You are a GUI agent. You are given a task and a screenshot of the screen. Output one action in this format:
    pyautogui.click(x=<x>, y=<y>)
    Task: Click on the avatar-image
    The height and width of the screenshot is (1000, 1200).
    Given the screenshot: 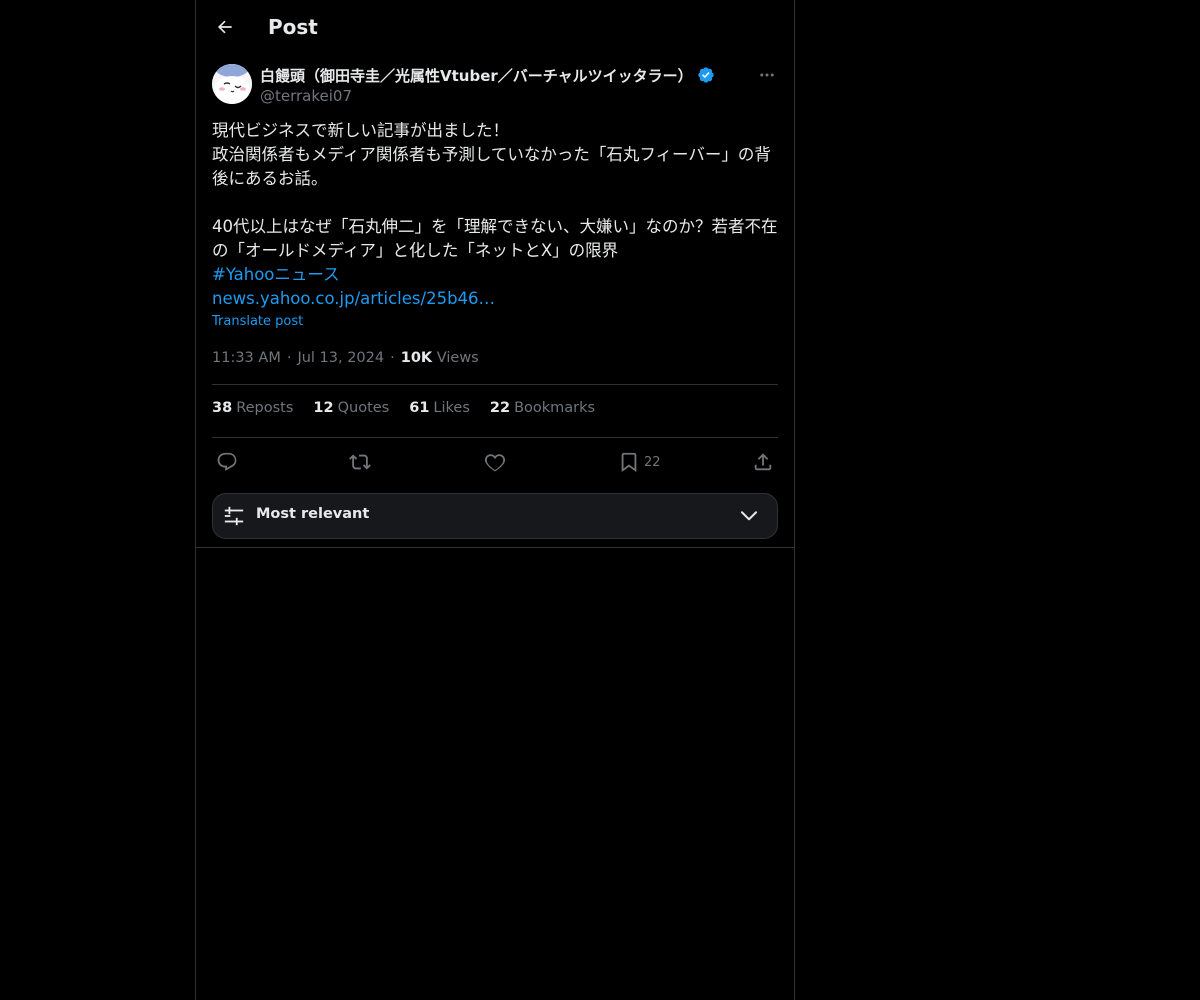 What is the action you would take?
    pyautogui.click(x=232, y=84)
    